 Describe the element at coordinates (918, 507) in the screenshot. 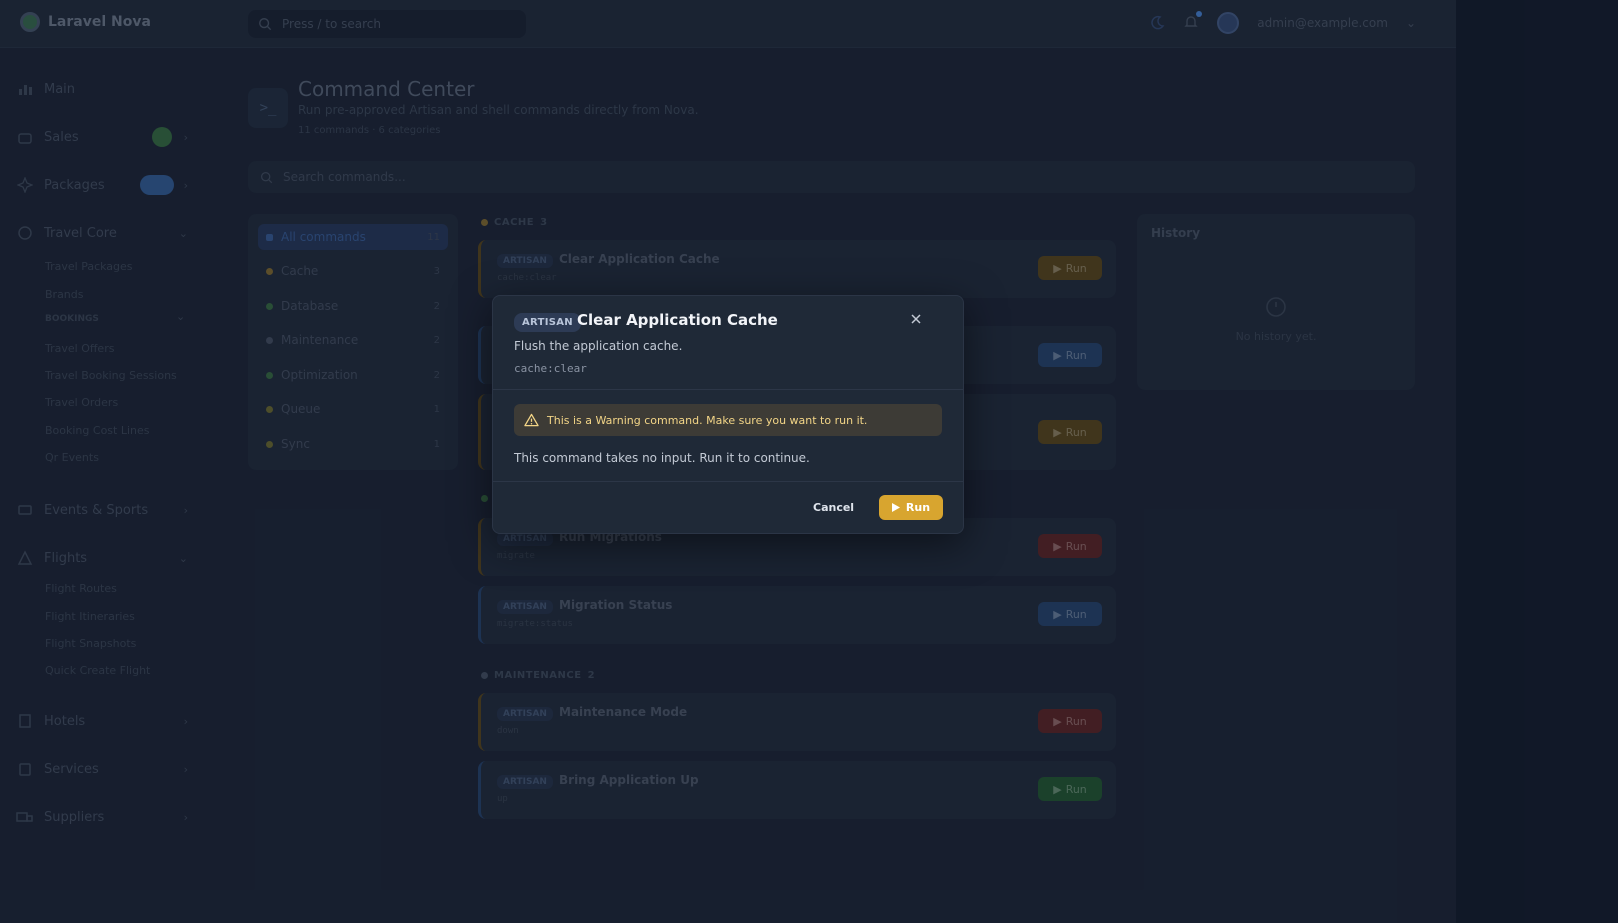

I see `run-button-label: Run` at that location.